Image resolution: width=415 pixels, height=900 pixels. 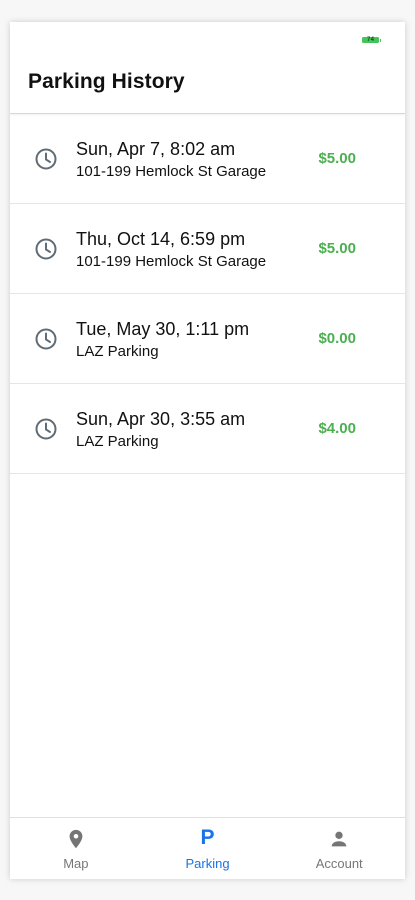 What do you see at coordinates (371, 40) in the screenshot?
I see `battery-icon: 74` at bounding box center [371, 40].